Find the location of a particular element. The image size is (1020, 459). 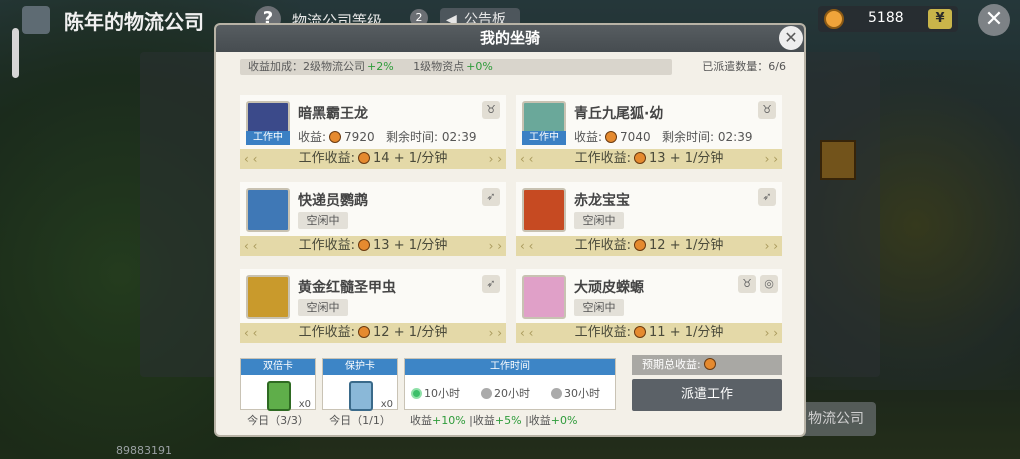

coin-value: 5188 is located at coordinates (886, 18).